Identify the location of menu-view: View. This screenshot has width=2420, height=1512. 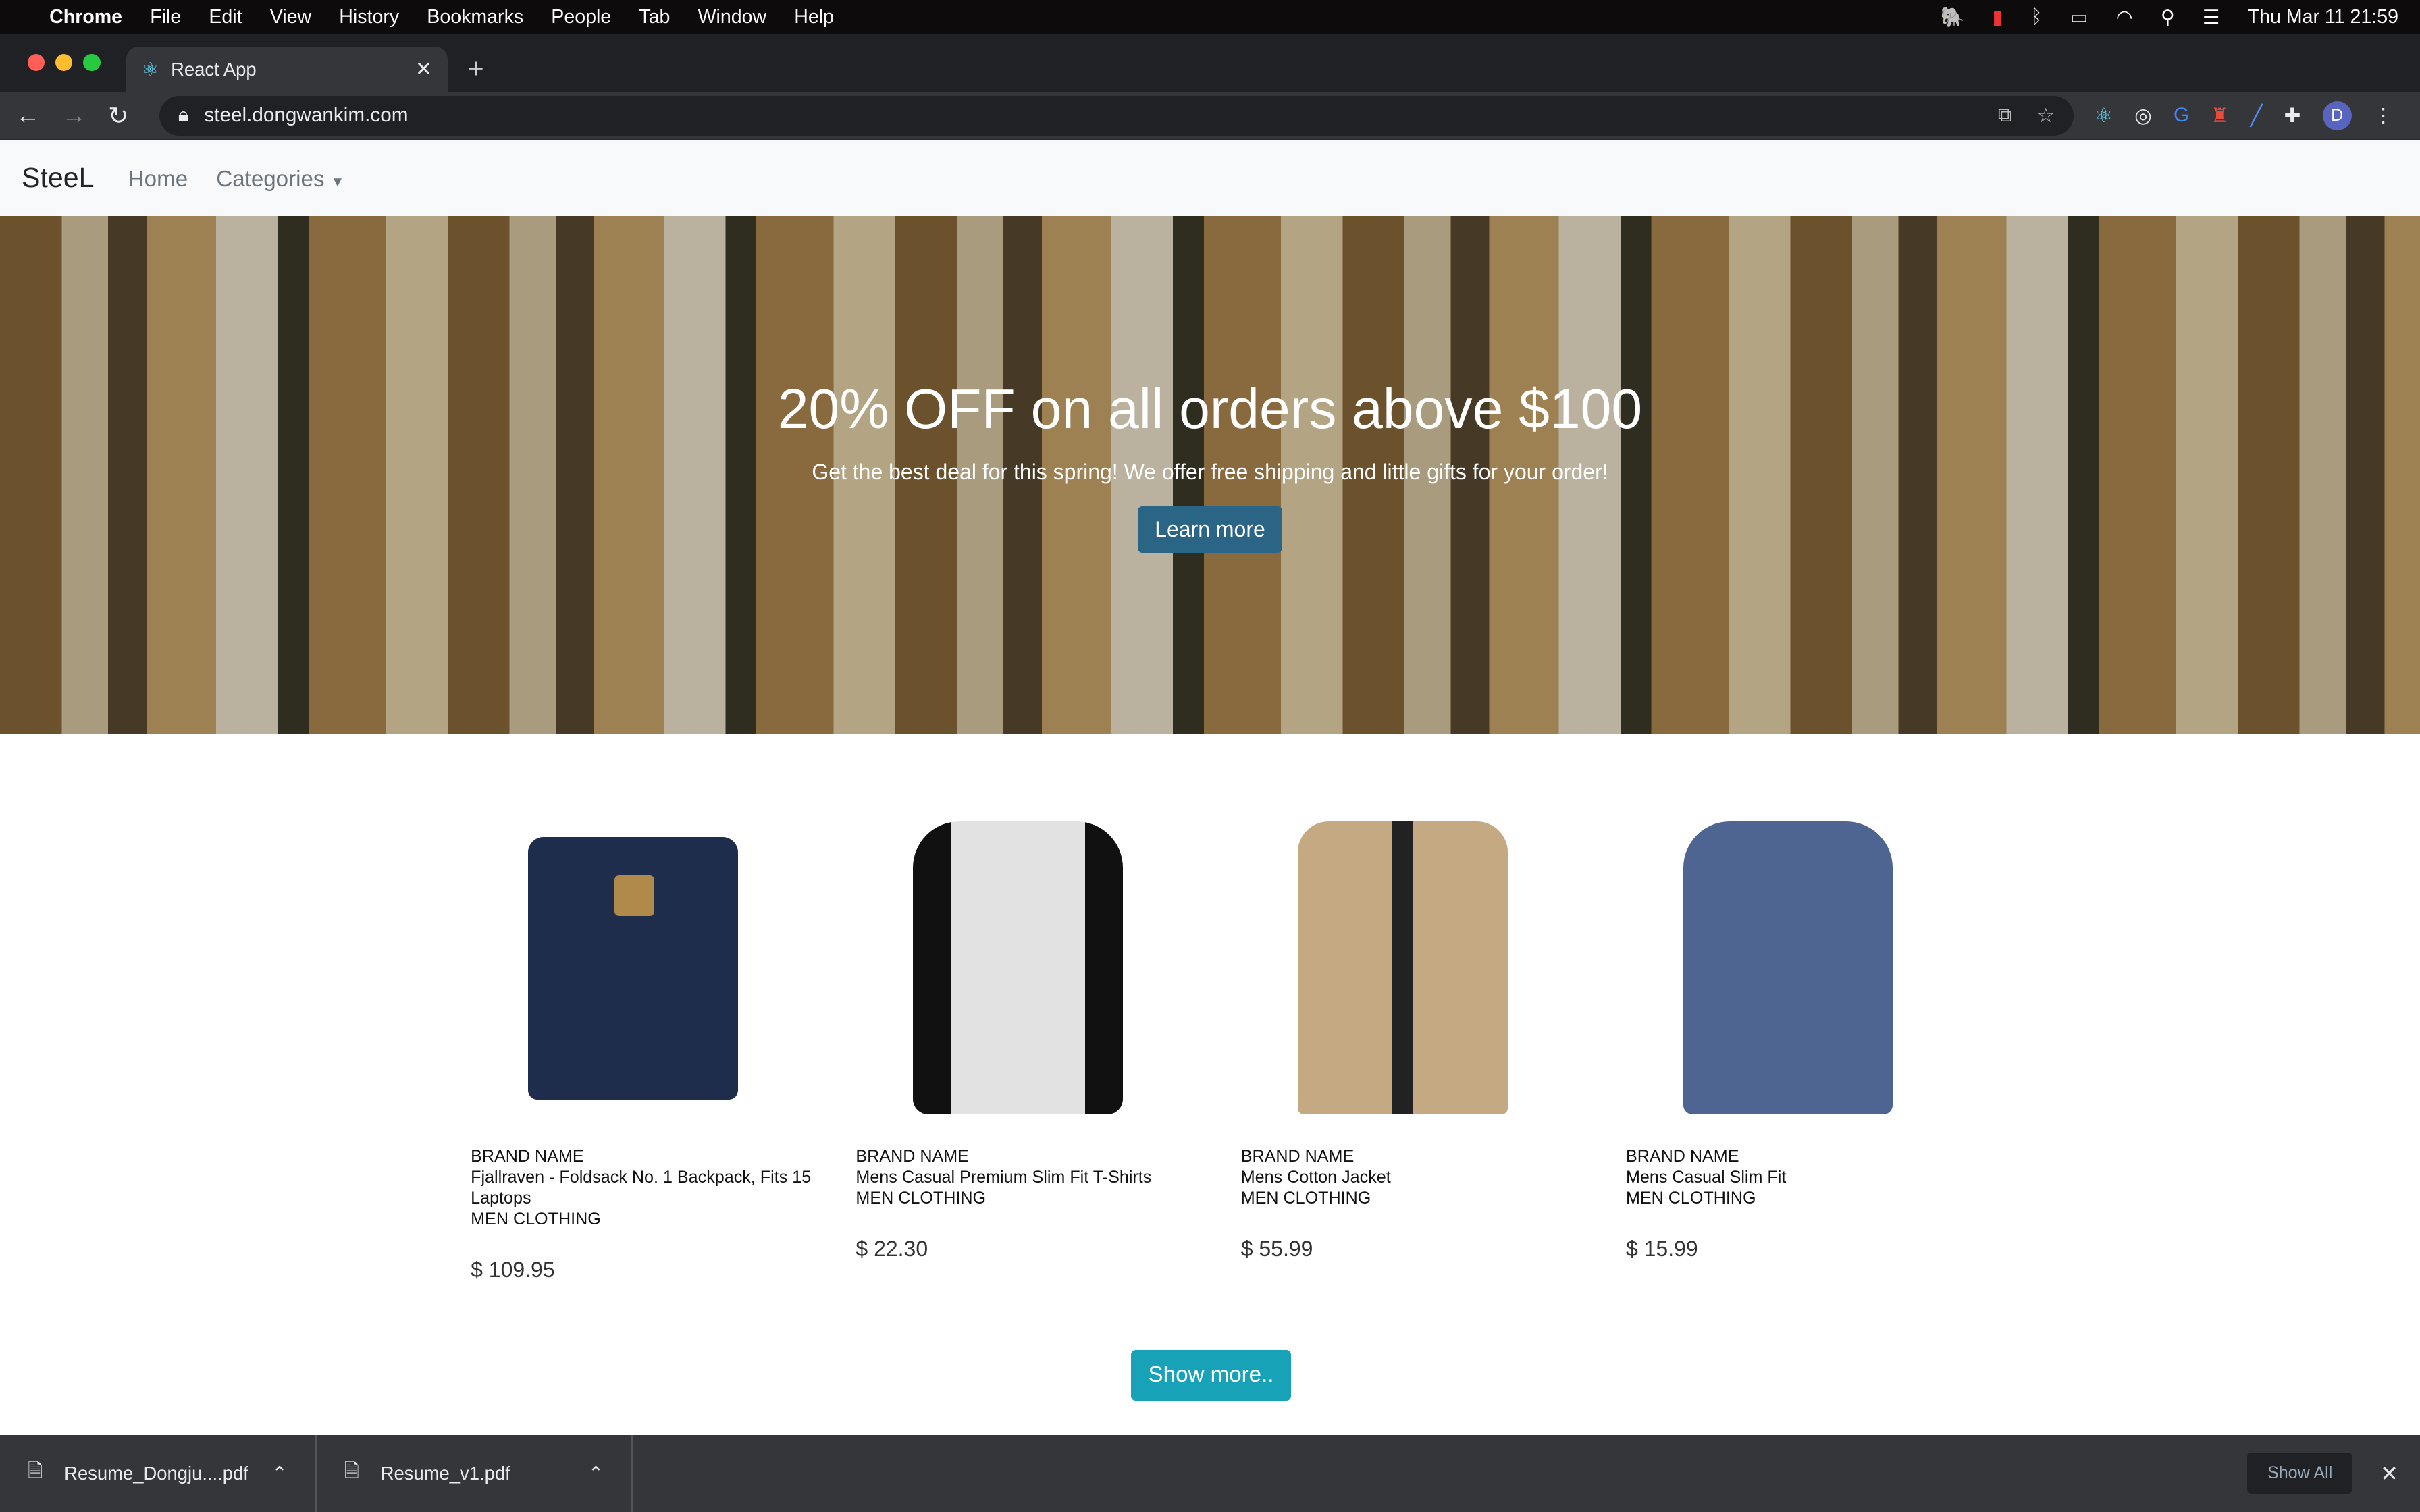
(290, 17).